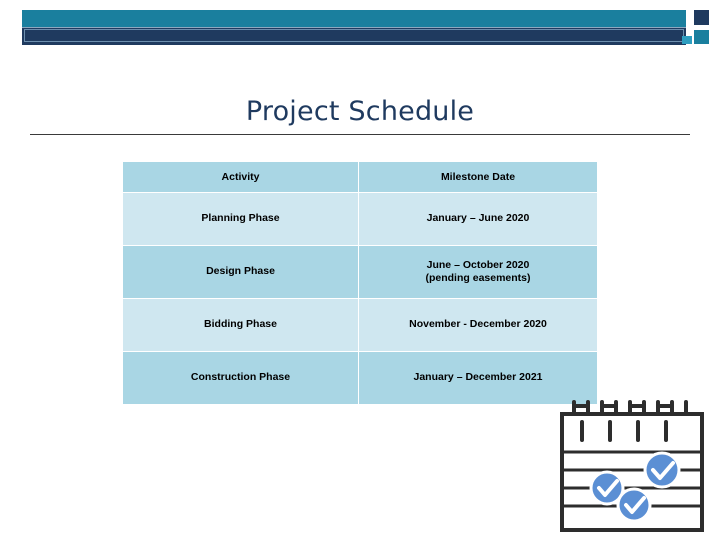  Describe the element at coordinates (366, 27) in the screenshot. I see `decorative-top-banner` at that location.